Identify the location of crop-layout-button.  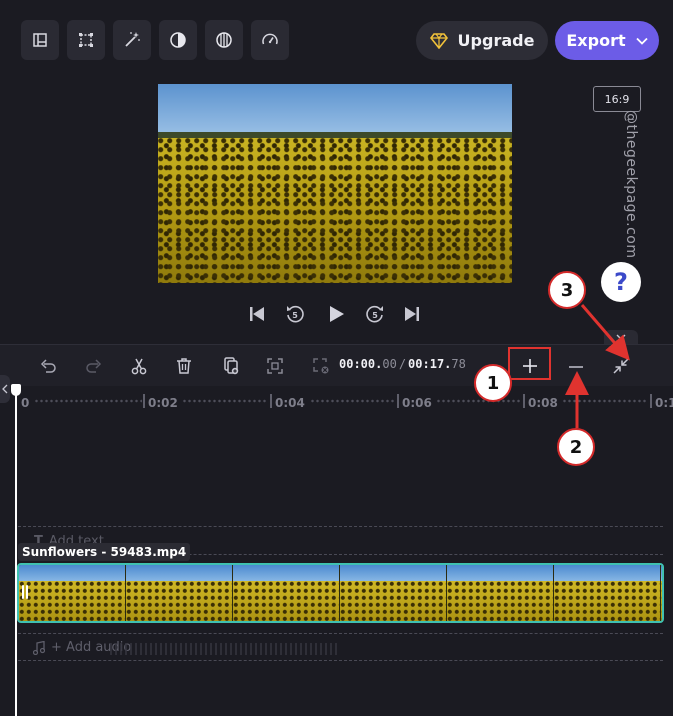
(40, 40).